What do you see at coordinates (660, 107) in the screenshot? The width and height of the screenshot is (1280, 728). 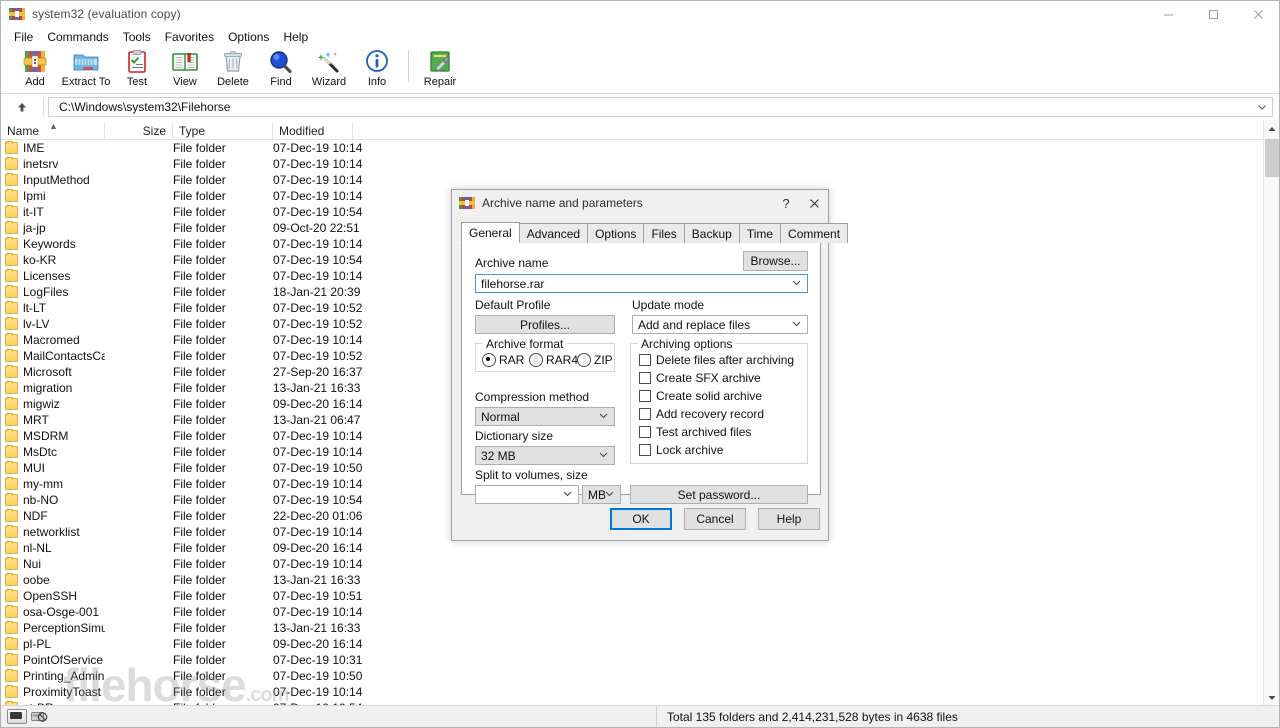 I see `address-combo: C:\Windows\system32\Filehorse` at bounding box center [660, 107].